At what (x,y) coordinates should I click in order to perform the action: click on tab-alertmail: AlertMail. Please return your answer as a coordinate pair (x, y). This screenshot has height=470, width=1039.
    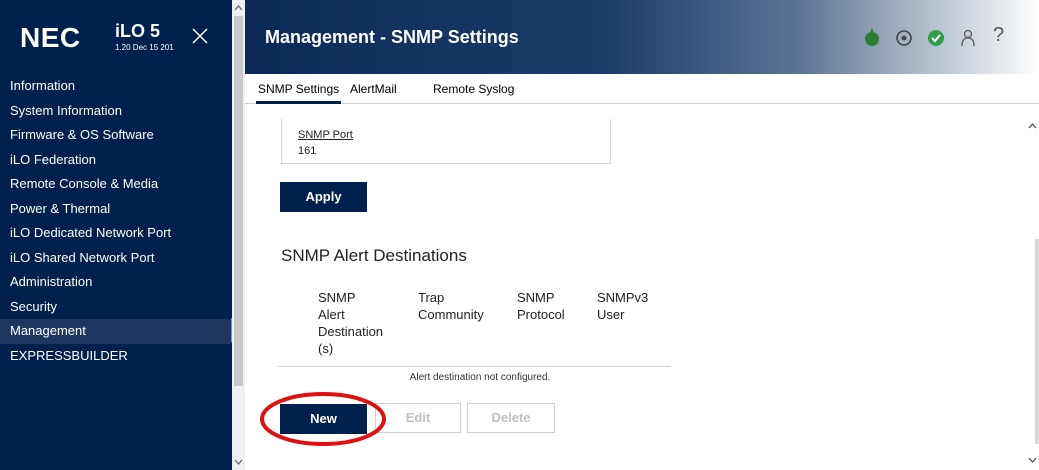
    Looking at the image, I should click on (373, 89).